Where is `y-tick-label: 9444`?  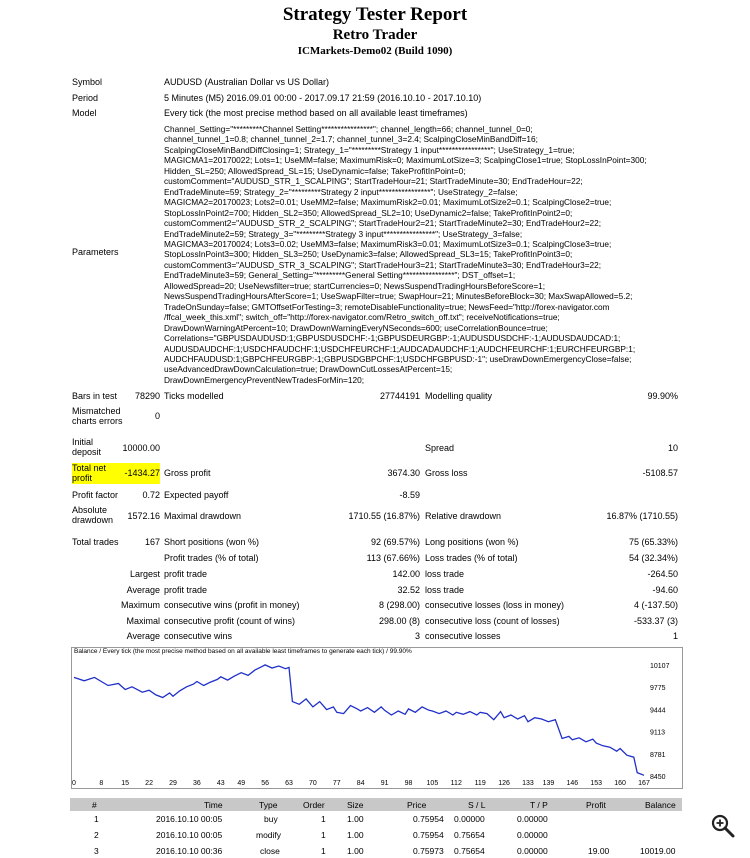
y-tick-label: 9444 is located at coordinates (658, 710).